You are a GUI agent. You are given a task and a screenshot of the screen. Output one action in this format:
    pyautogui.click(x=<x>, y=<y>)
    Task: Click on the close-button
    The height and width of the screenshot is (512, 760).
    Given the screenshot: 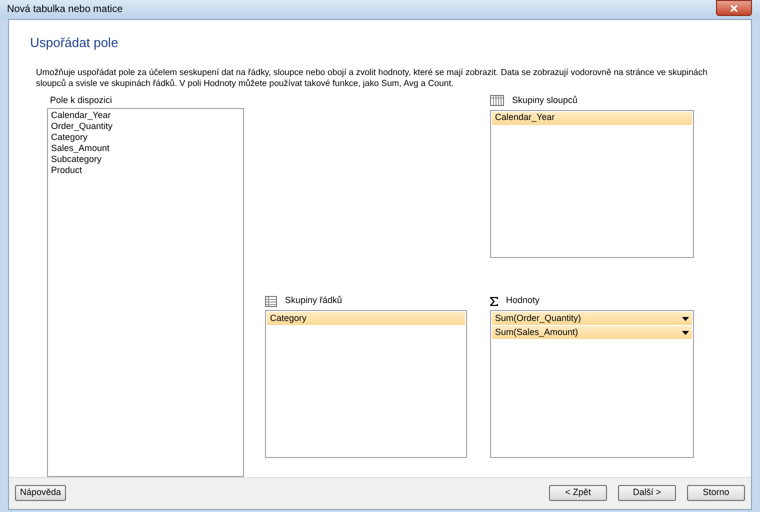 What is the action you would take?
    pyautogui.click(x=734, y=8)
    